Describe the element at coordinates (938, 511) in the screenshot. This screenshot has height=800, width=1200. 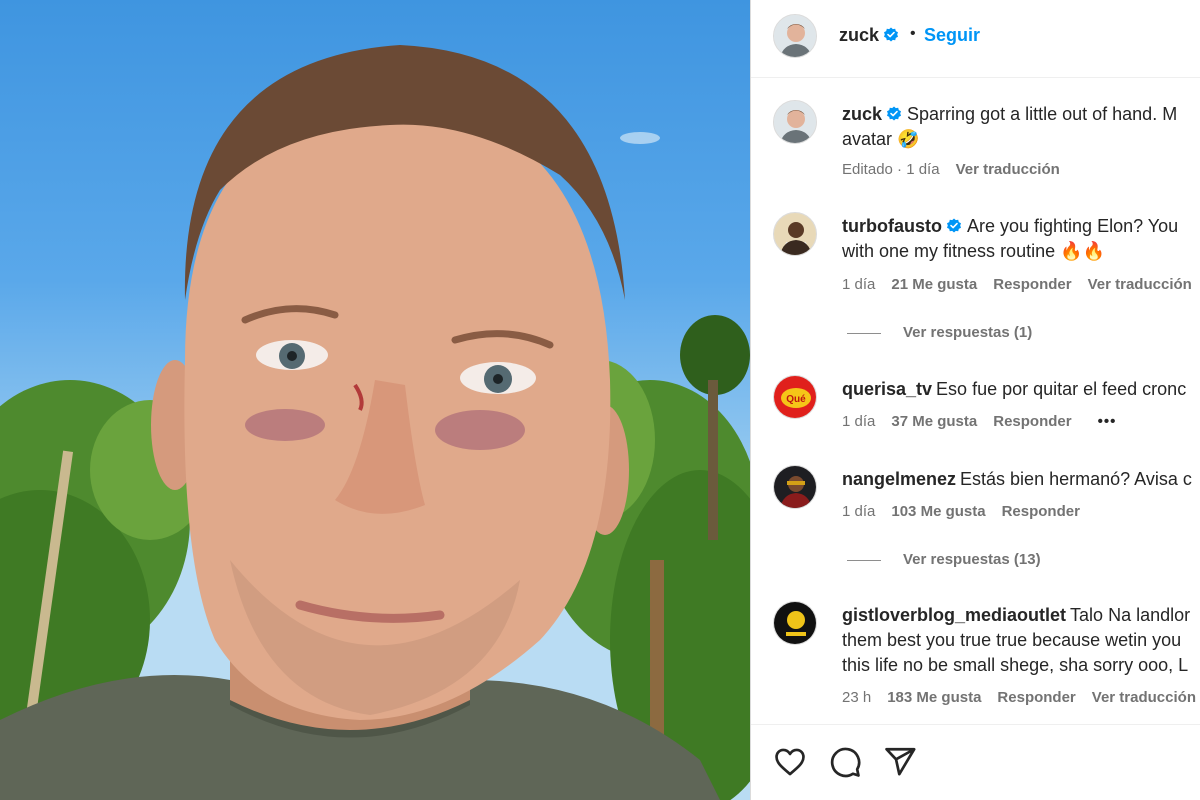
I see `comment-likes: 103 Me gusta` at that location.